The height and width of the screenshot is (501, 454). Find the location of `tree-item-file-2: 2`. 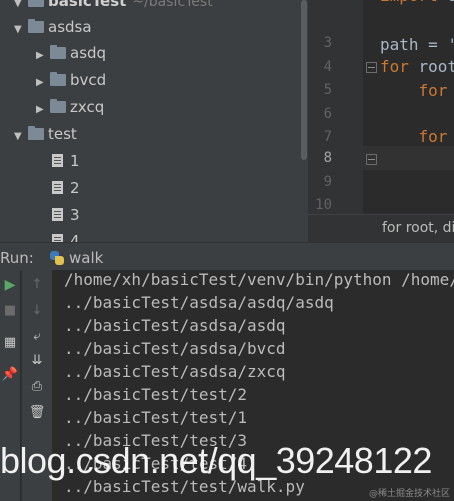

tree-item-file-2: 2 is located at coordinates (66, 188).